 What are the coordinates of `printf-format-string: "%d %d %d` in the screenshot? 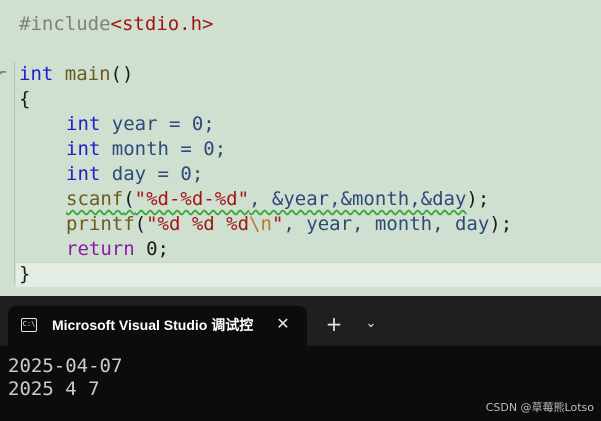 It's located at (198, 224).